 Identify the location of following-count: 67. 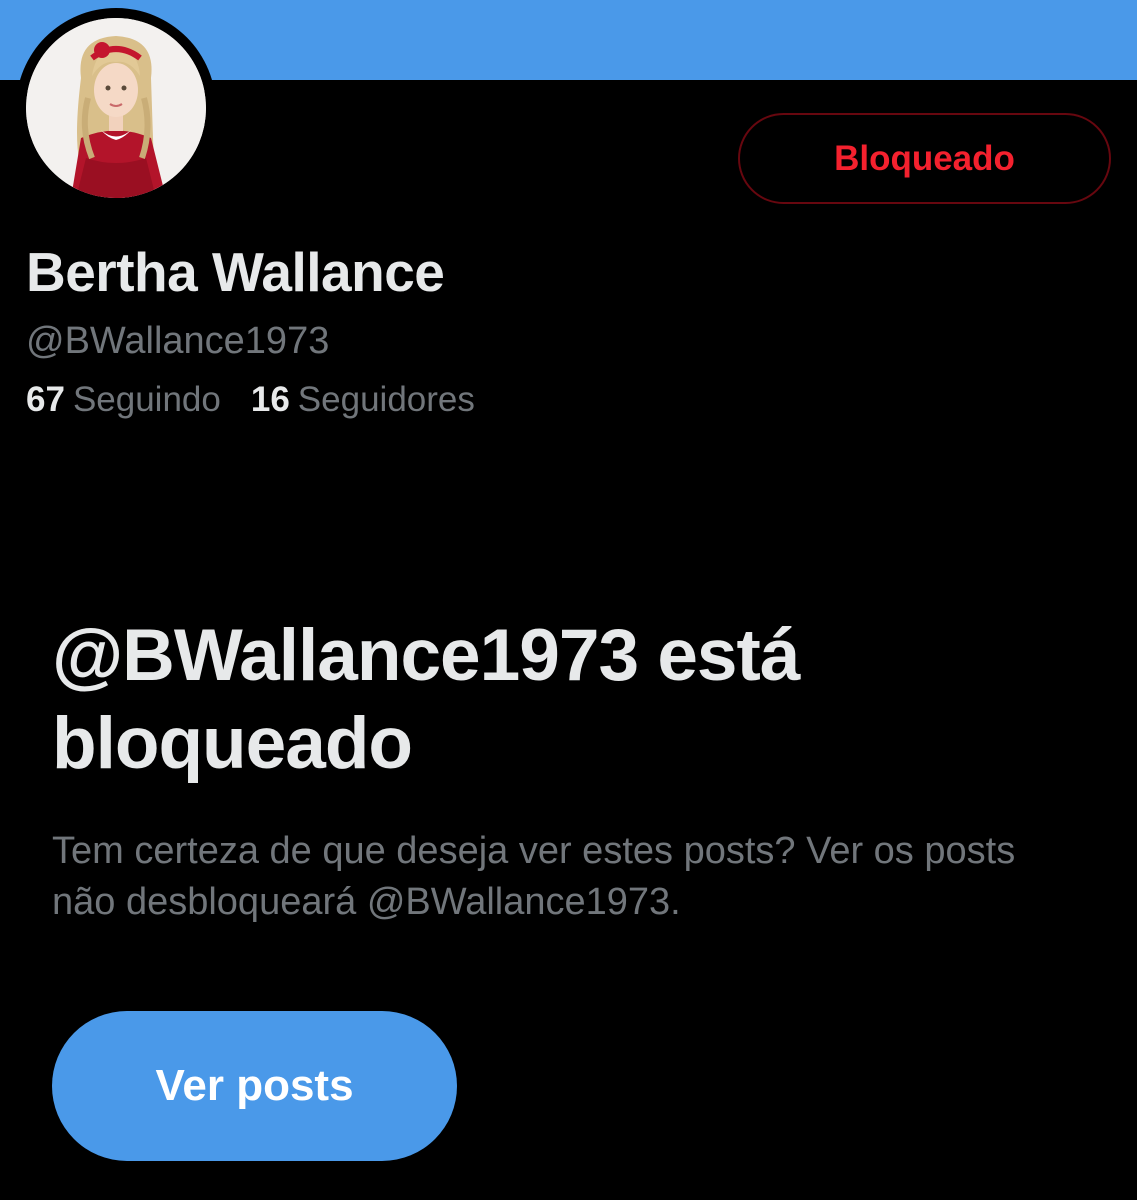
(45, 399).